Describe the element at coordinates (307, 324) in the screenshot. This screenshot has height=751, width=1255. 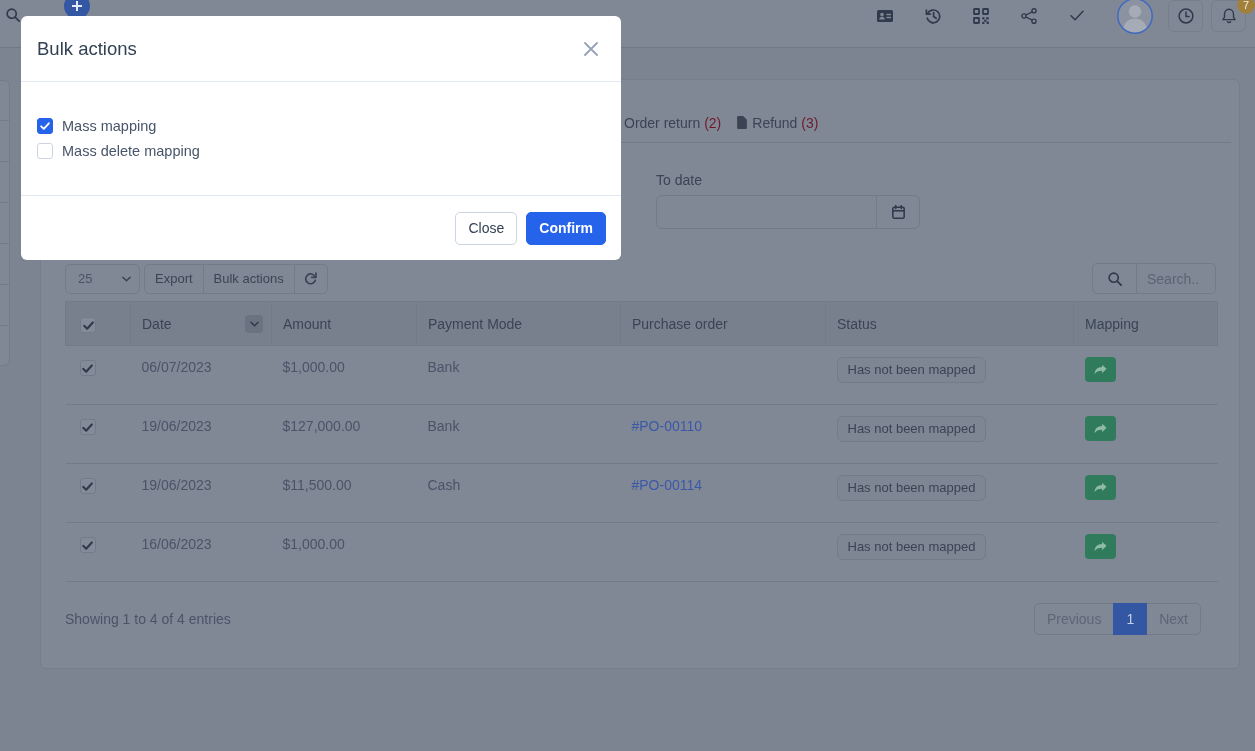
I see `column-header: Amount` at that location.